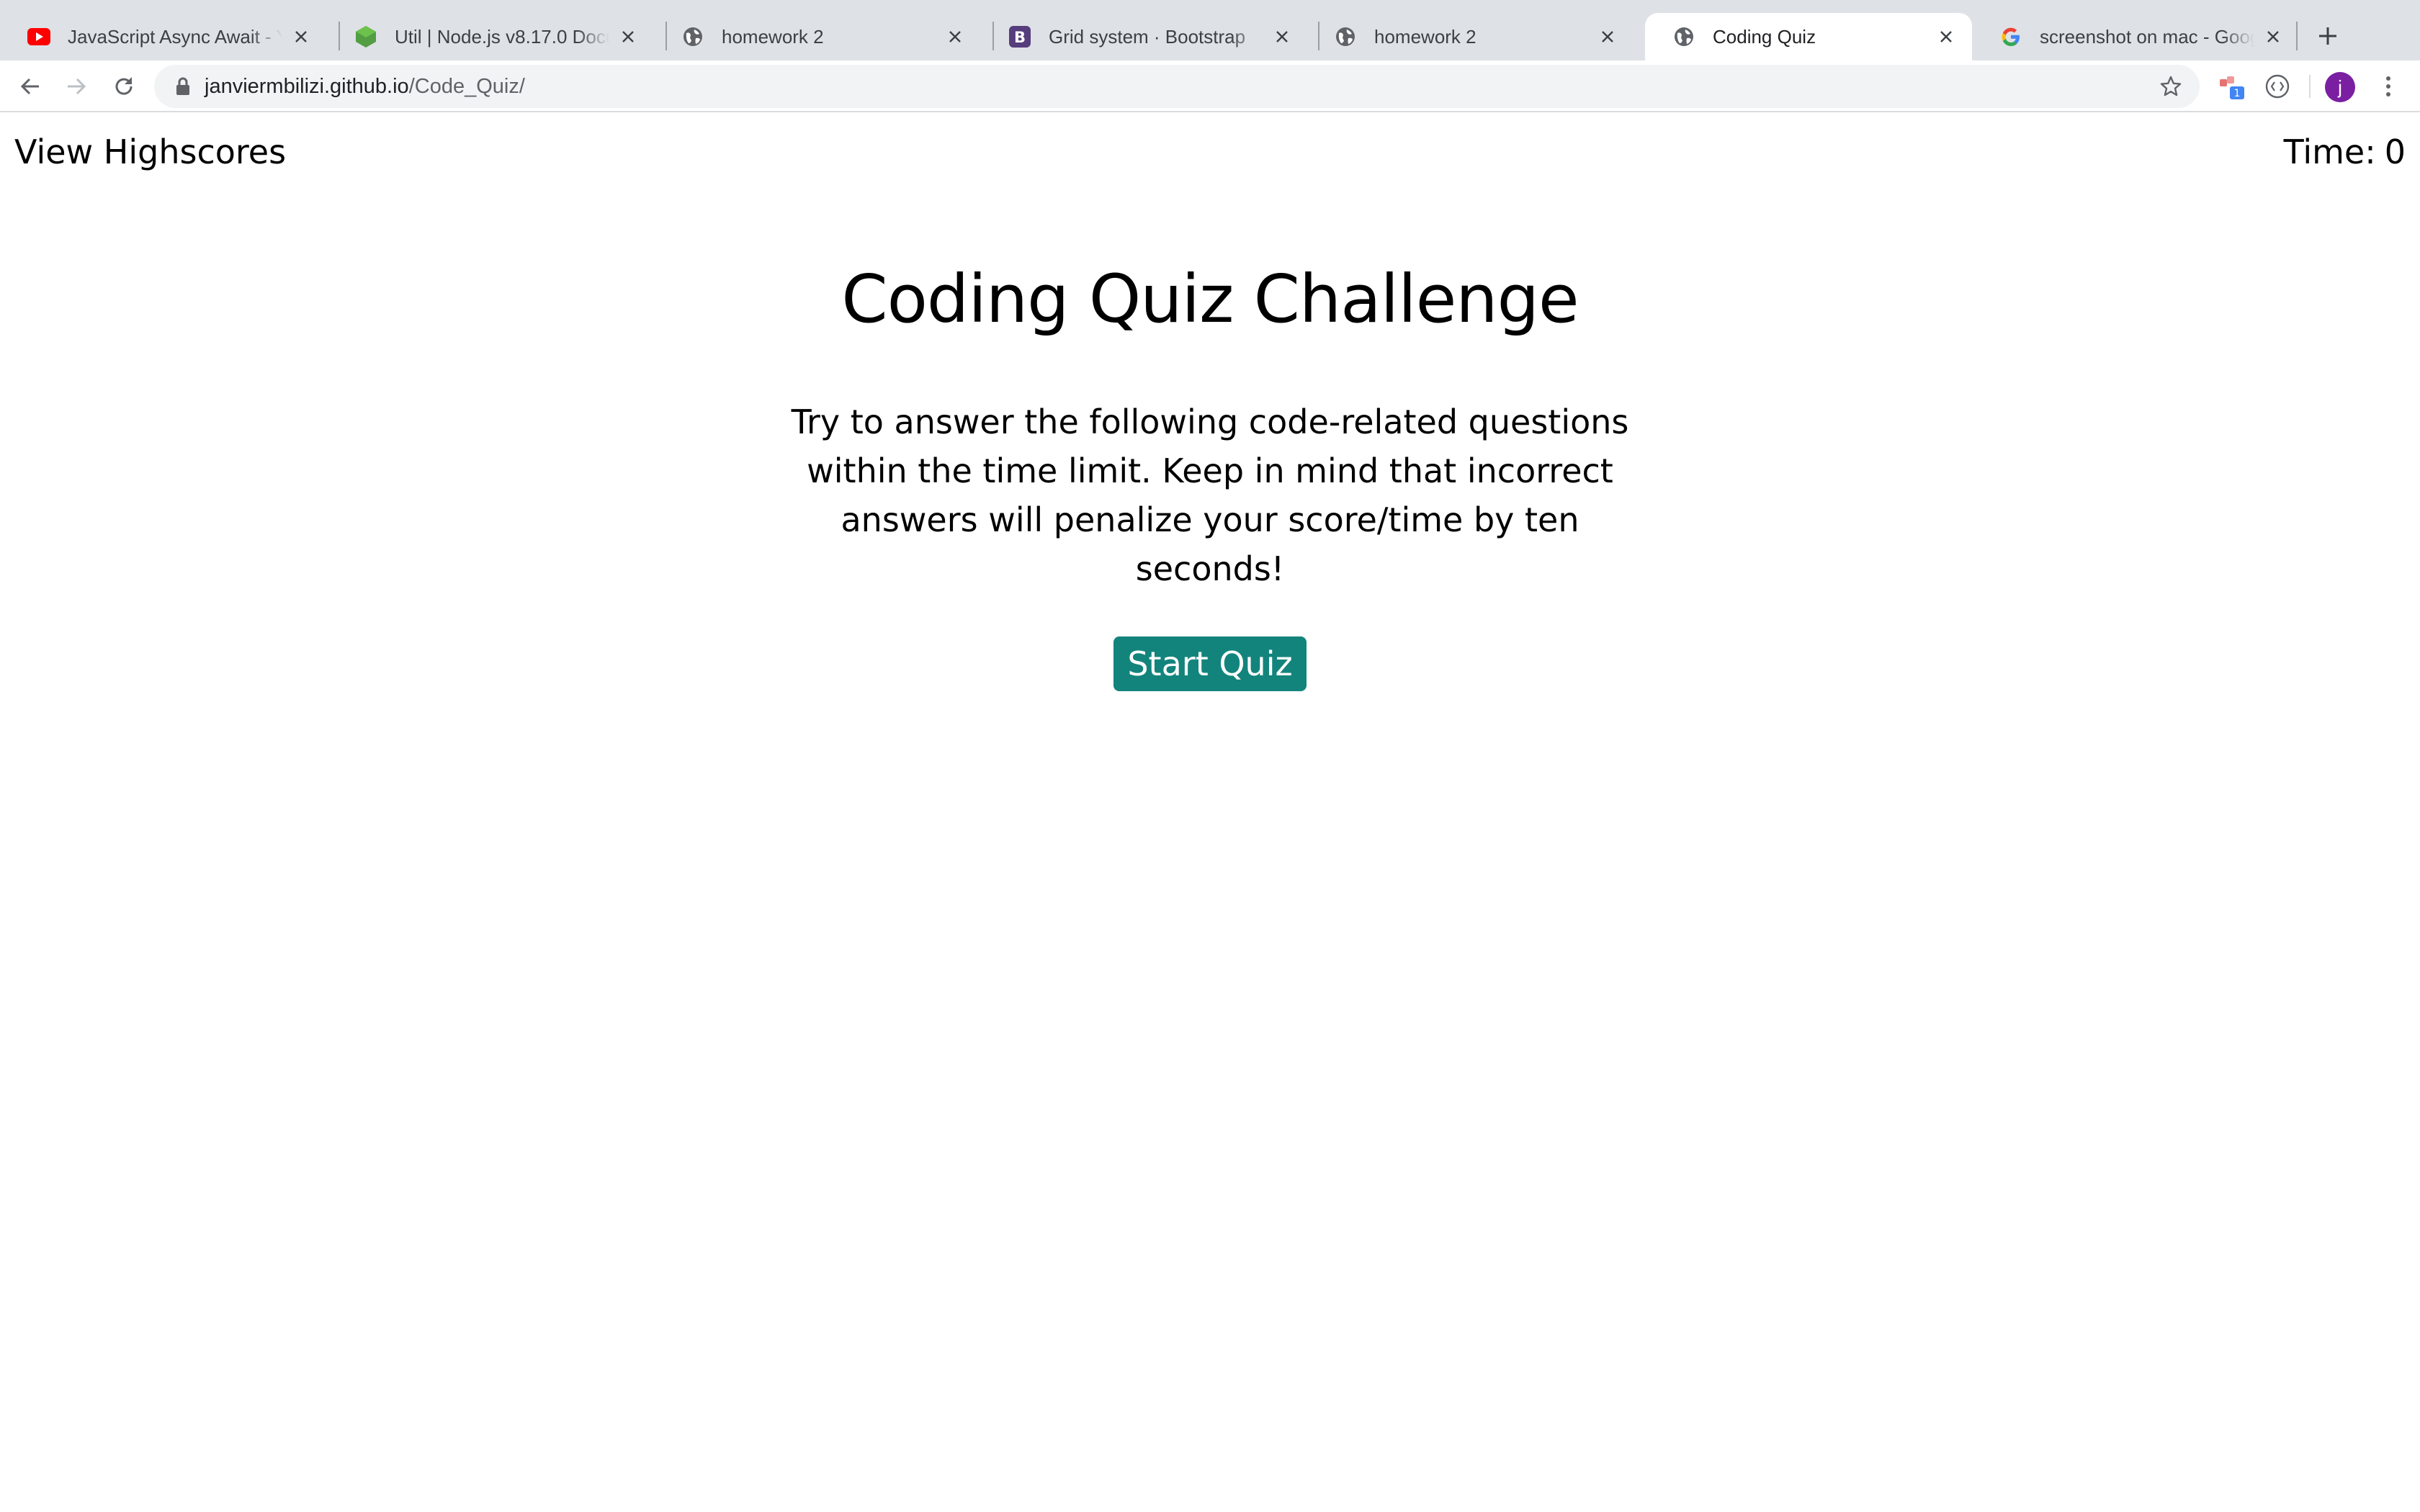  I want to click on tab-title: Grid system · Bootstrap, so click(1147, 36).